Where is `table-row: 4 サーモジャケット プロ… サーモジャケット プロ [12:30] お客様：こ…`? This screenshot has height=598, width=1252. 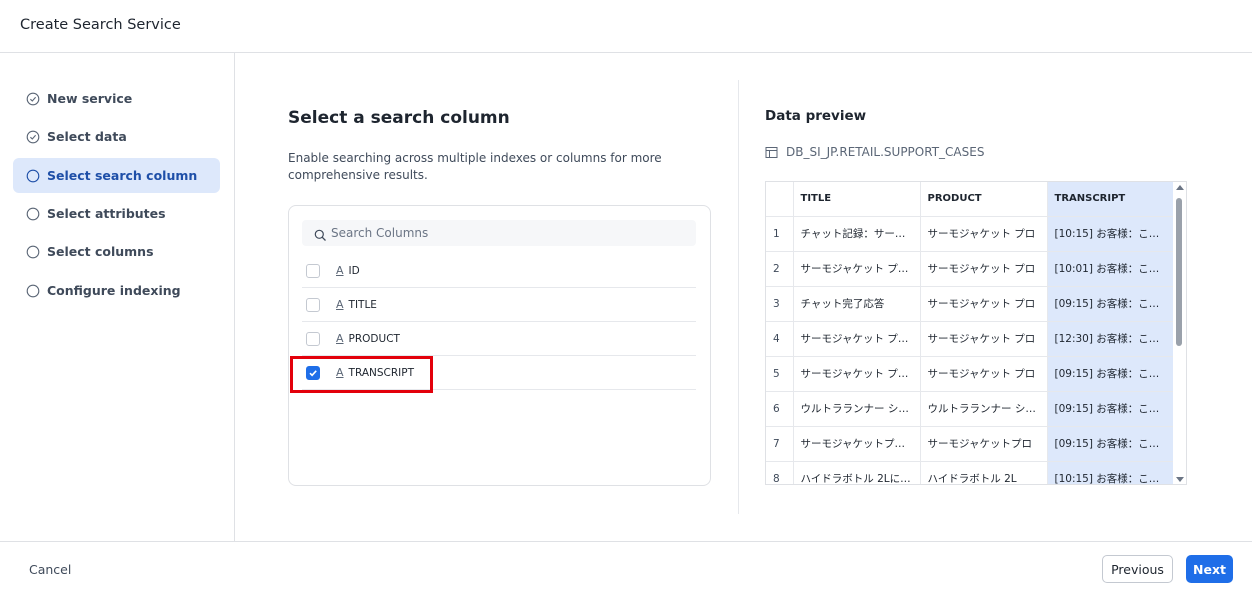 table-row: 4 サーモジャケット プロ… サーモジャケット プロ [12:30] お客様：こ… is located at coordinates (970, 339).